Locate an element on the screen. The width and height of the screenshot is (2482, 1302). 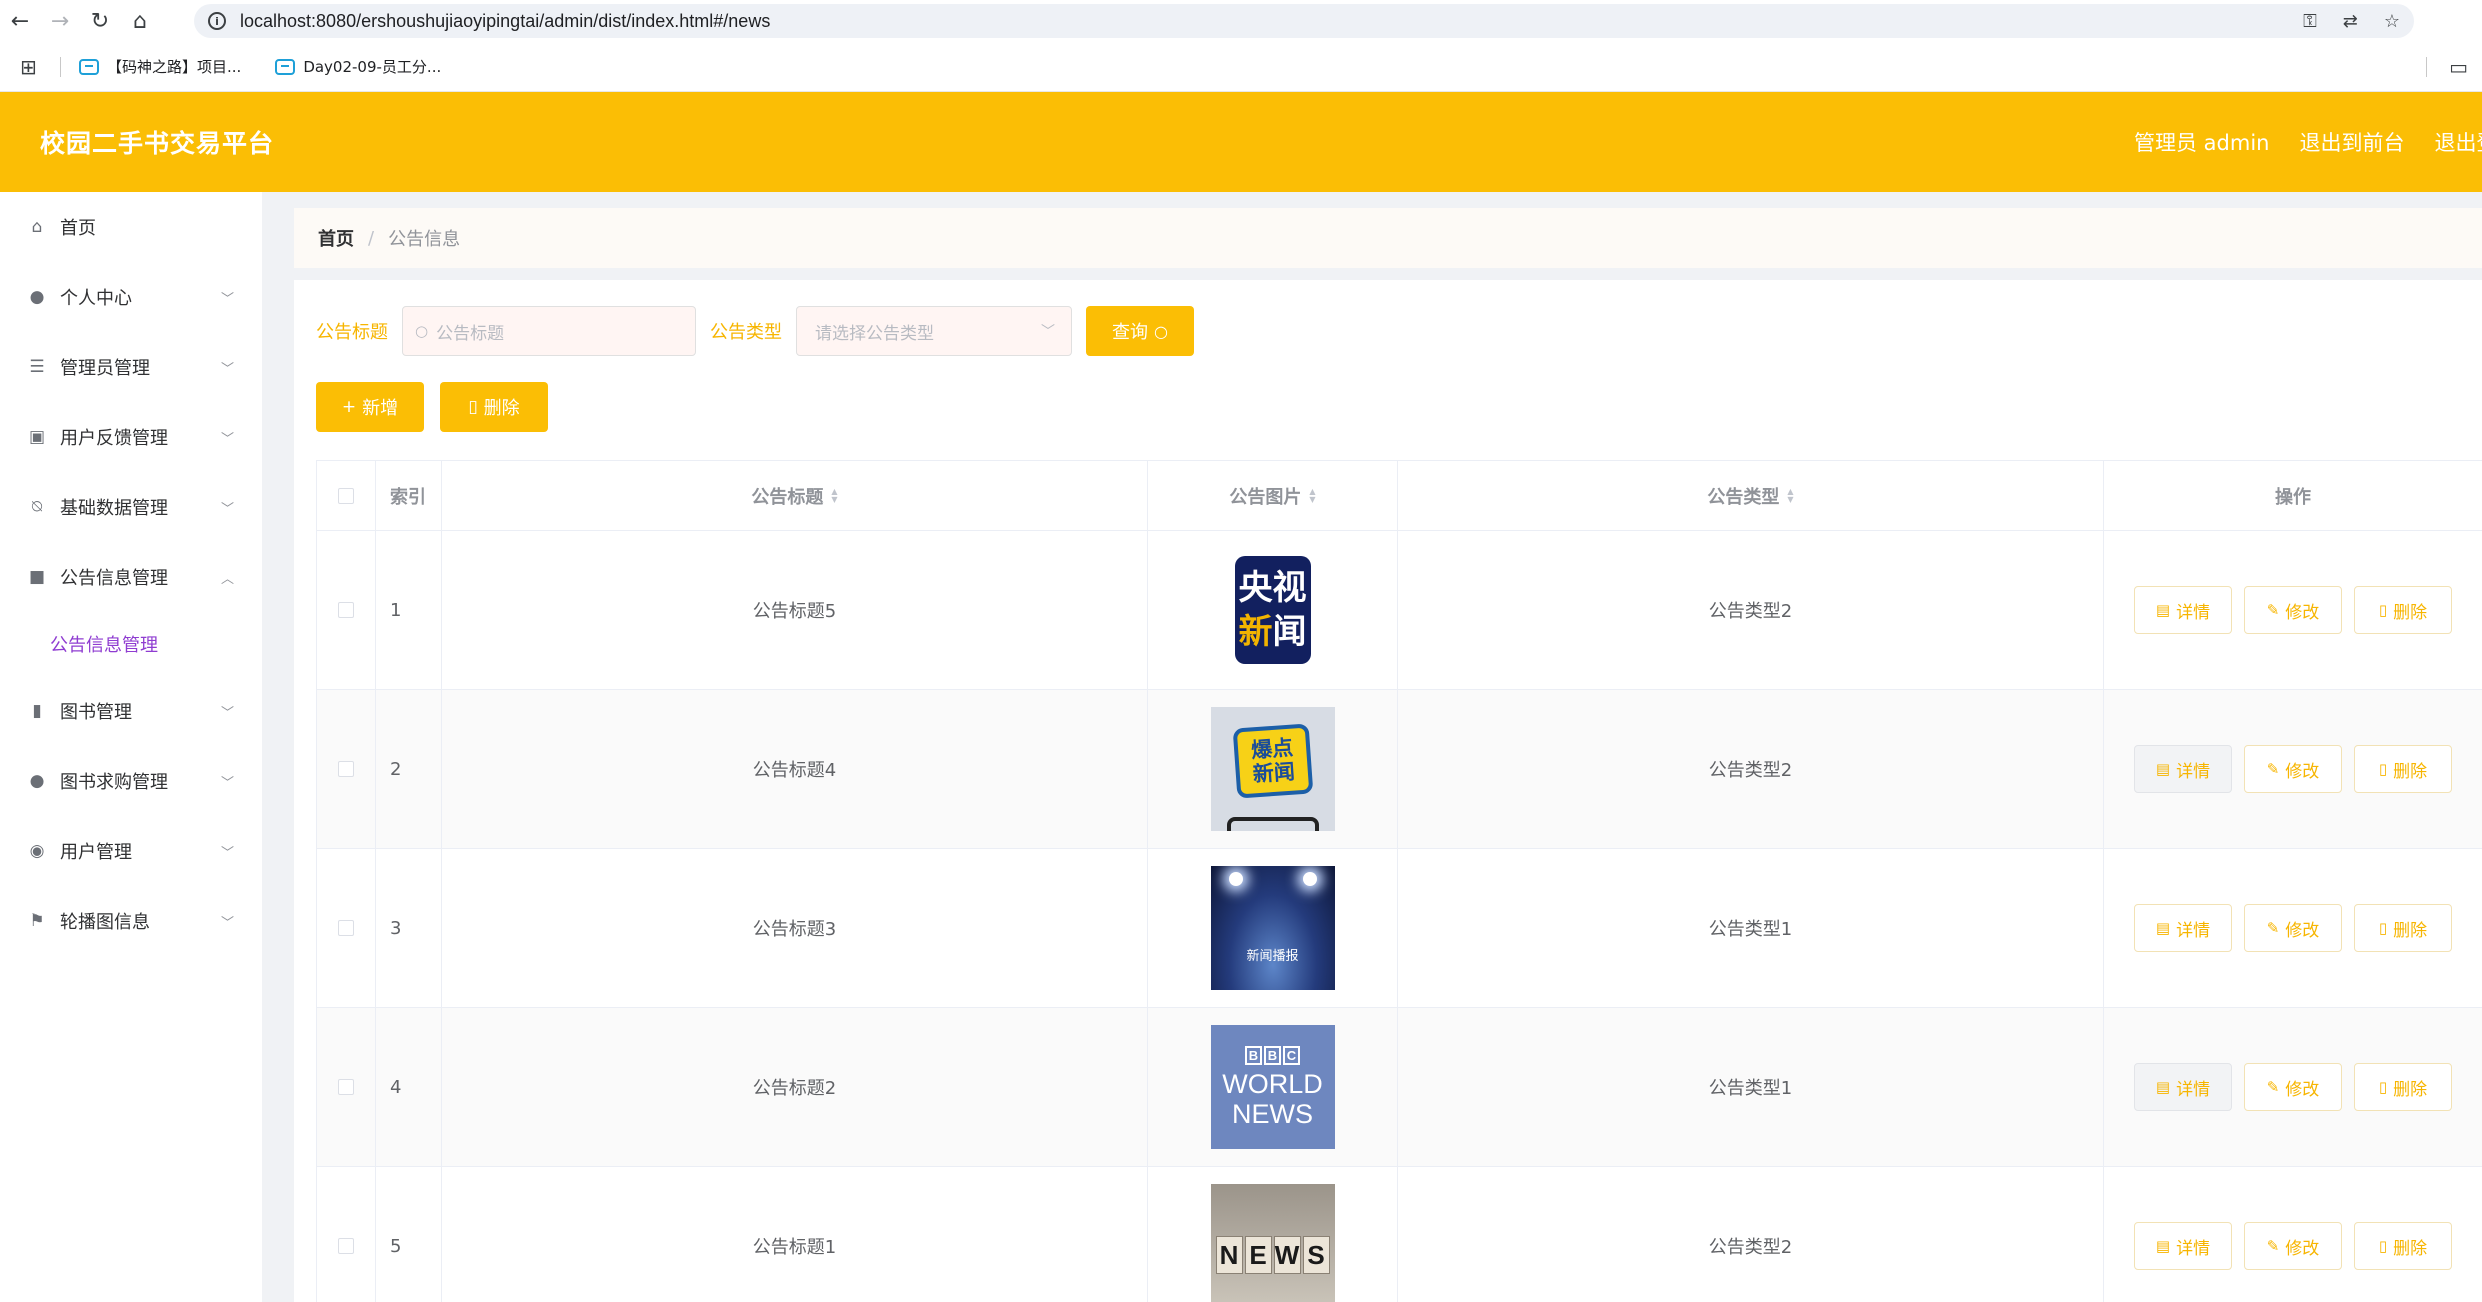
sidebar-item-announcement-management: ■ 公告信息管理 ︿ is located at coordinates (131, 577).